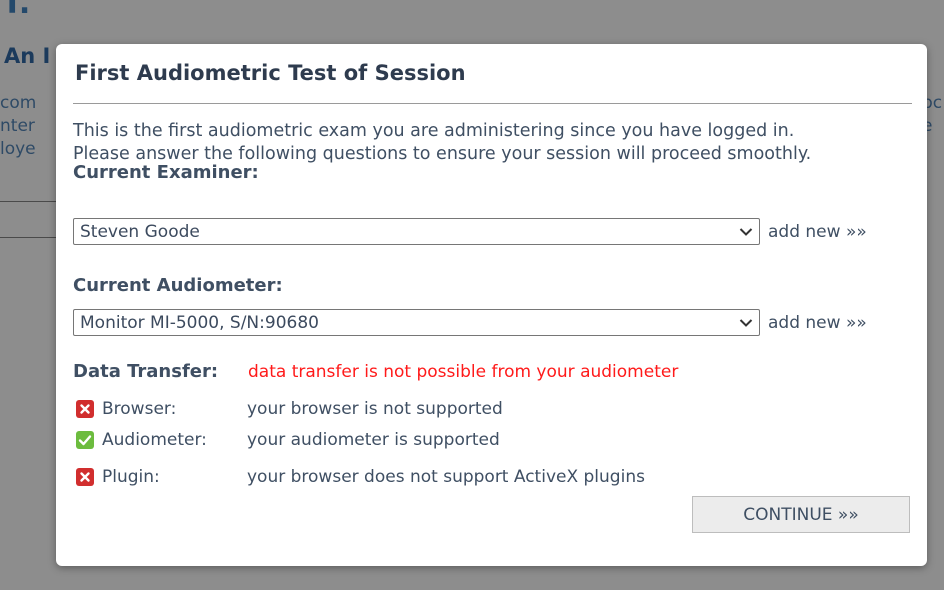 The image size is (944, 590). Describe the element at coordinates (270, 73) in the screenshot. I see `dialog-title: First Audiometric Test of Session` at that location.